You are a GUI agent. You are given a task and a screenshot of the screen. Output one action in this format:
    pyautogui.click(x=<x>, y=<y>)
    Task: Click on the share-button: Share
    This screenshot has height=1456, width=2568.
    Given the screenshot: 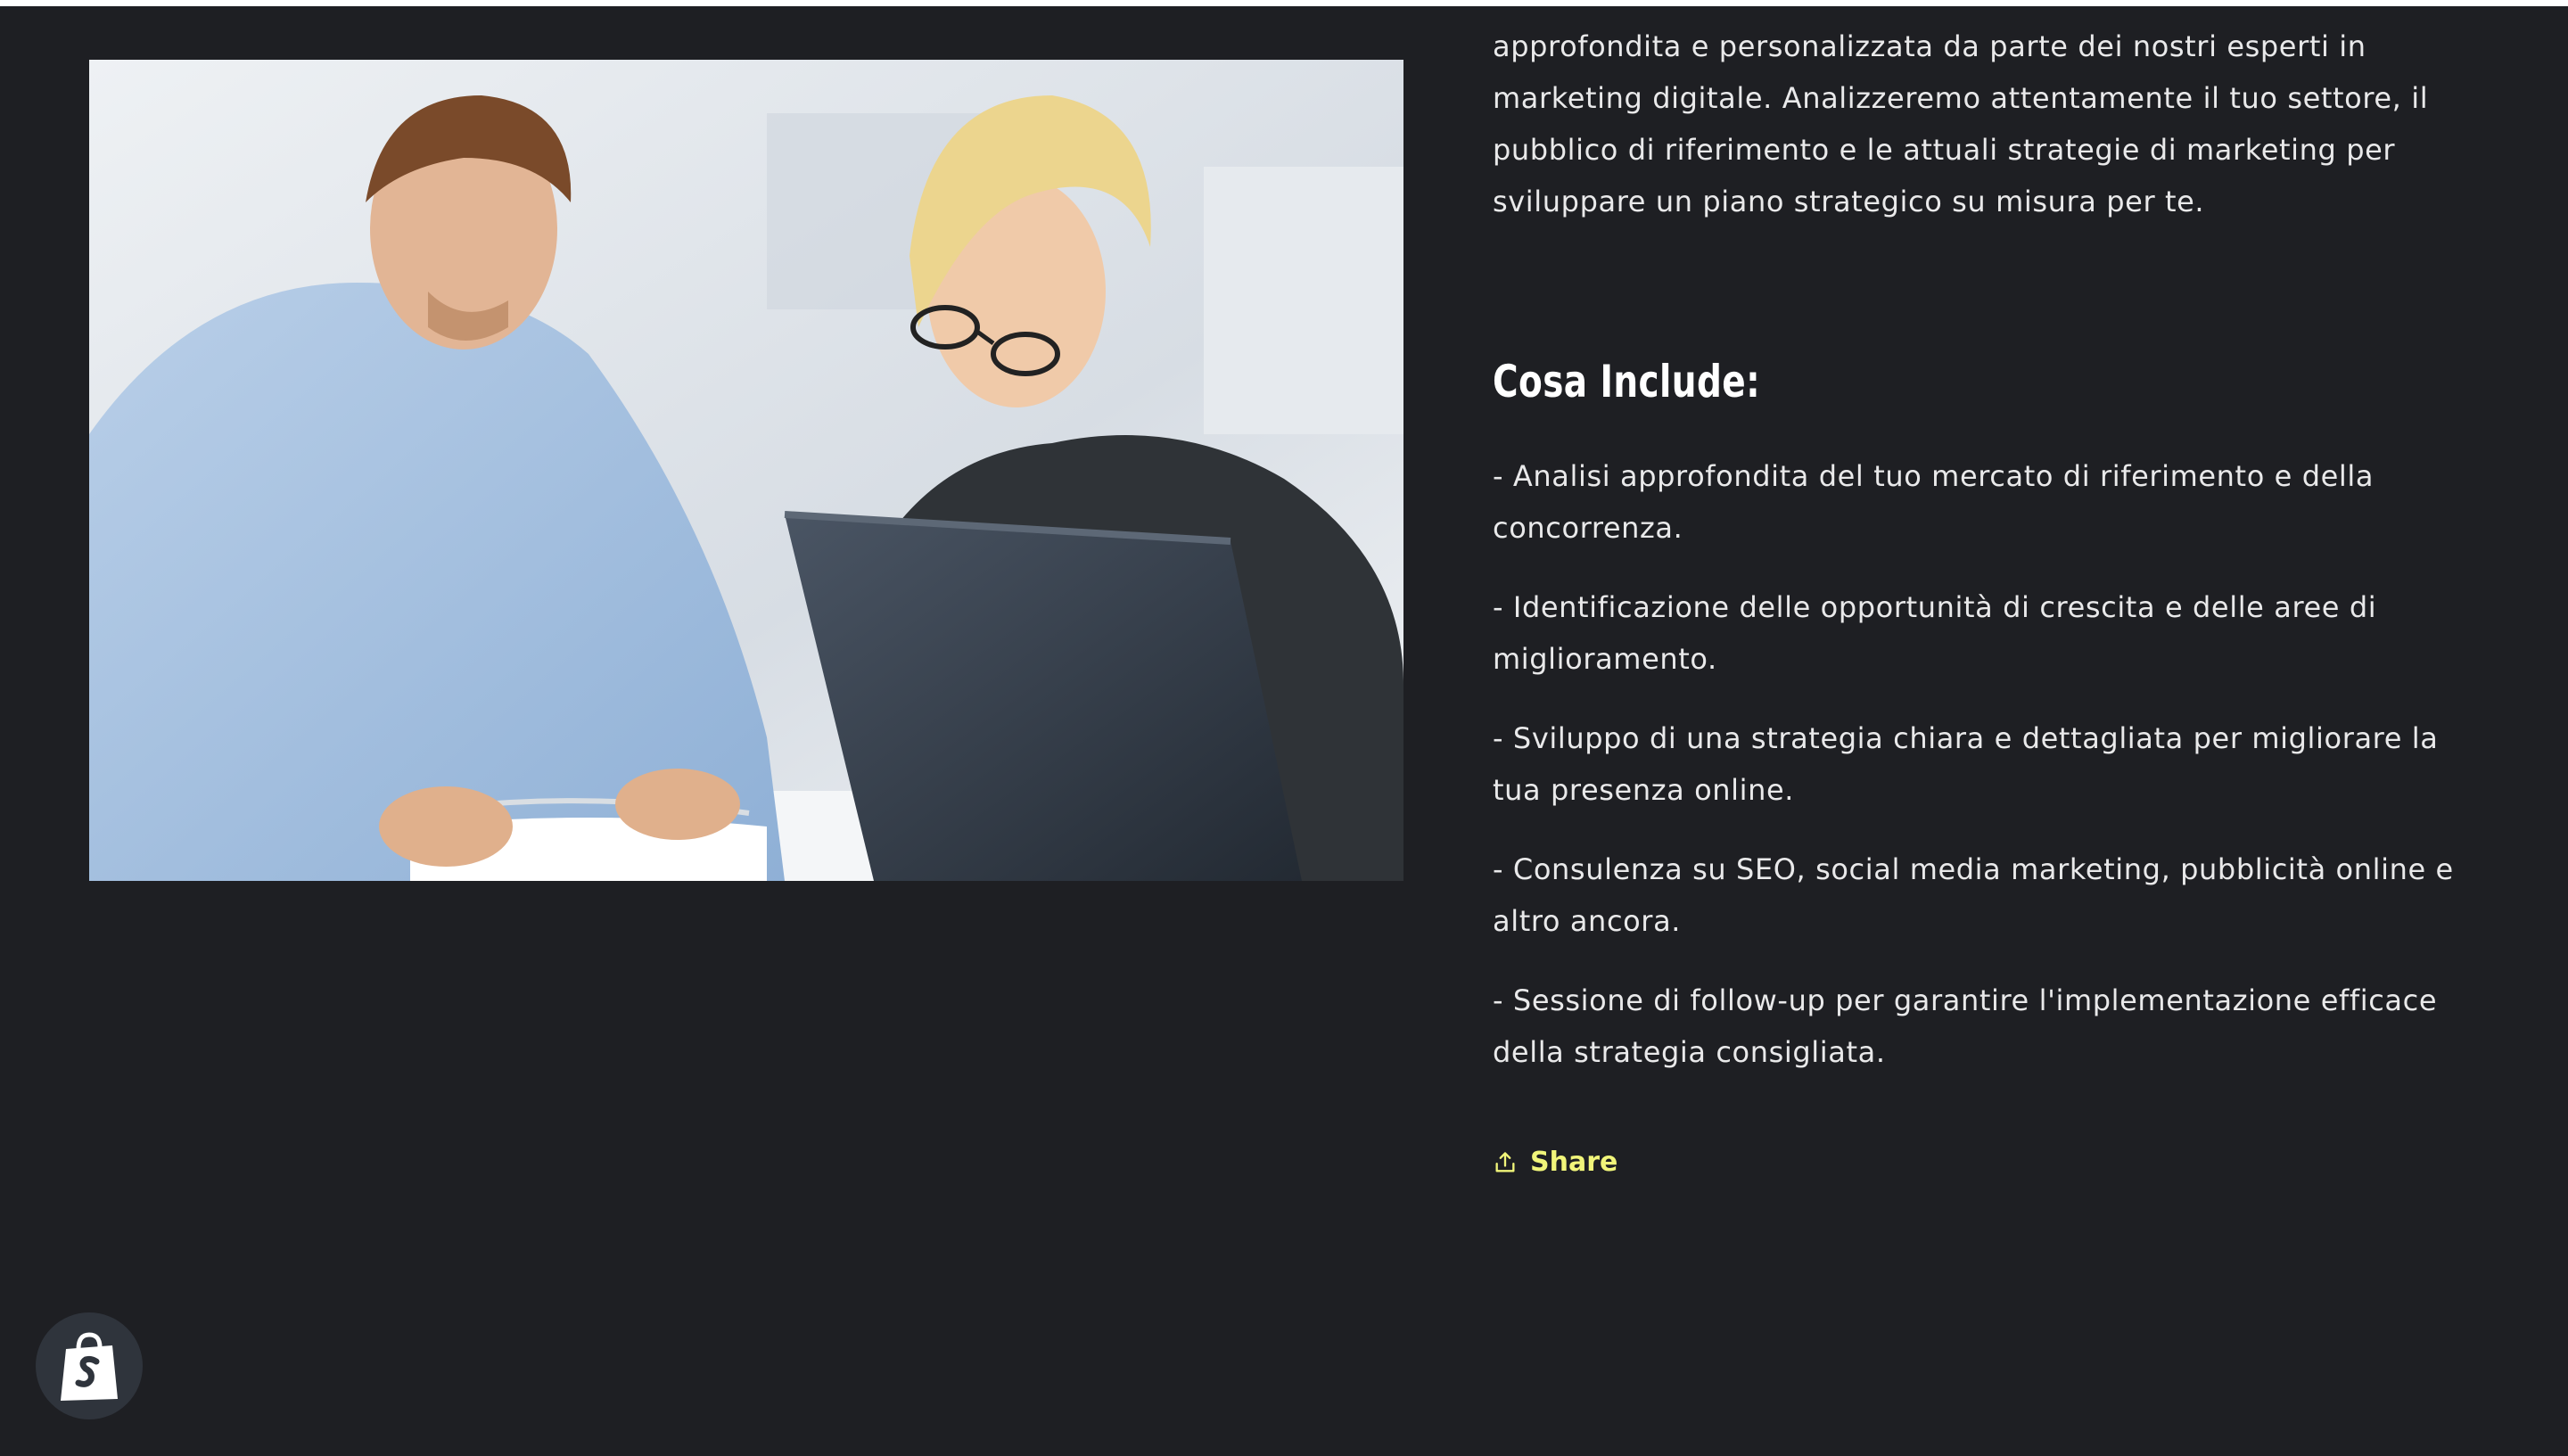 What is the action you would take?
    pyautogui.click(x=1555, y=1163)
    